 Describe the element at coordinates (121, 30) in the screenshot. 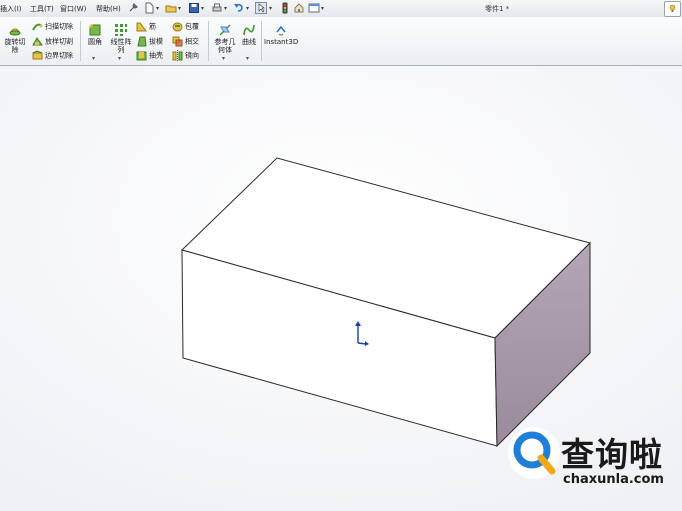

I see `linear-pattern-icon` at that location.